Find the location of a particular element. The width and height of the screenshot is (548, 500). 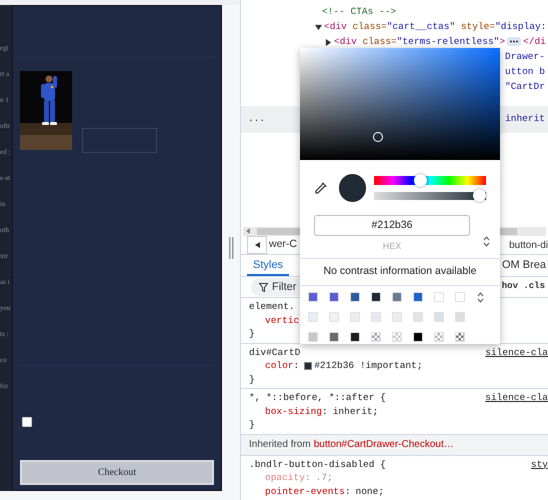

code-line: "CartDr is located at coordinates (525, 87).